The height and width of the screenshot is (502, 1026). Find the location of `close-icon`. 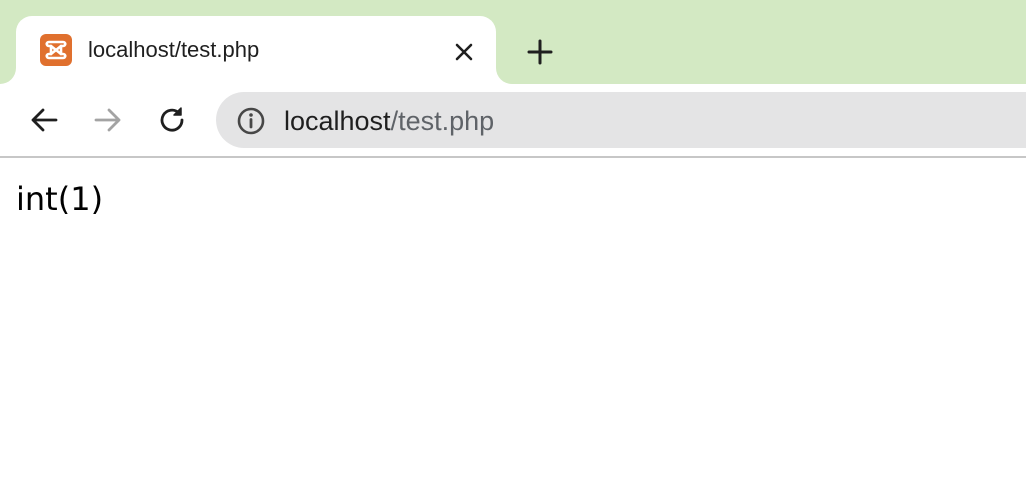

close-icon is located at coordinates (464, 52).